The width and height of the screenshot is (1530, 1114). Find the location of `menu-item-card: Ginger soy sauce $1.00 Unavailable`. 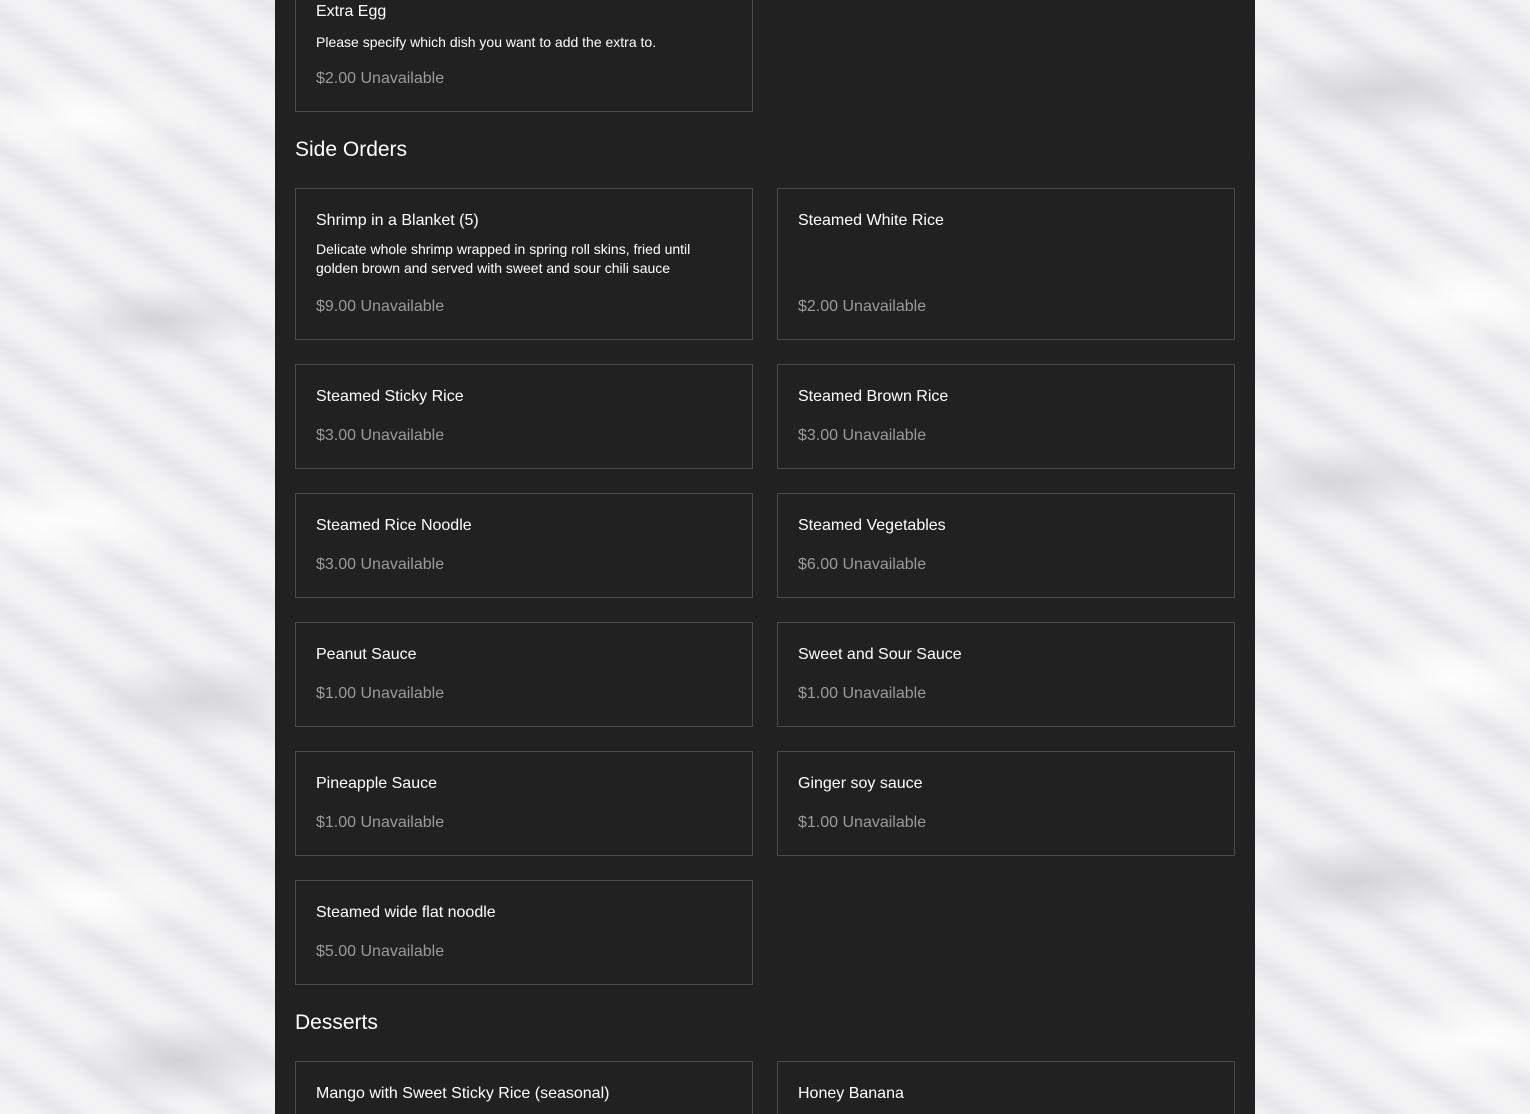

menu-item-card: Ginger soy sauce $1.00 Unavailable is located at coordinates (1006, 803).